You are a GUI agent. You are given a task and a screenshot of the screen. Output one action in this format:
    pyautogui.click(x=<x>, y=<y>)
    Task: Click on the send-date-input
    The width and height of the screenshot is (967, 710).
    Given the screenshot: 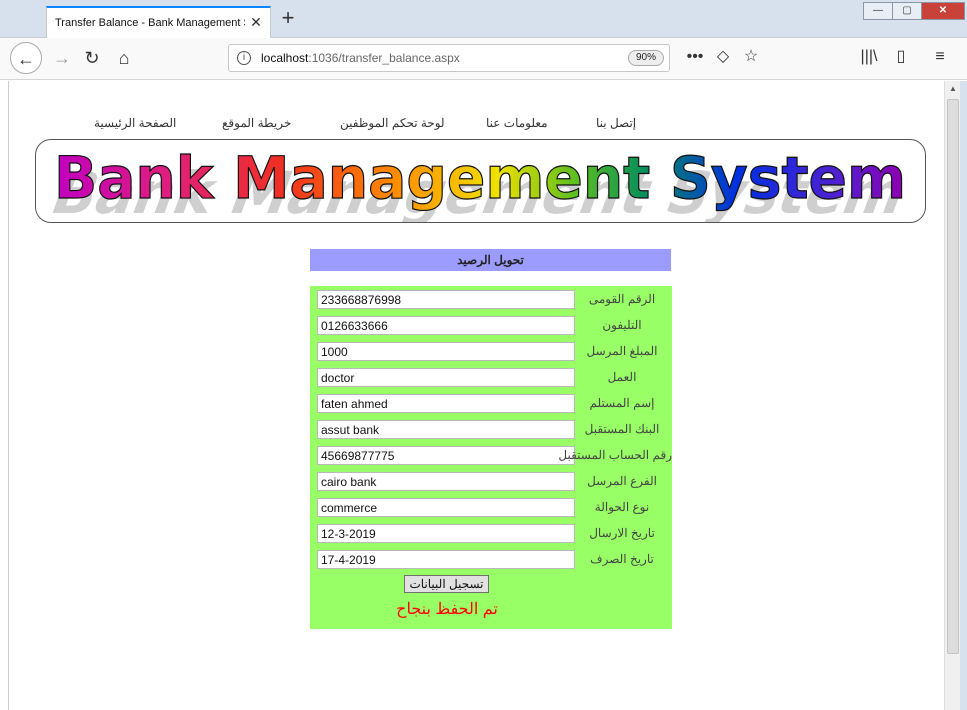 What is the action you would take?
    pyautogui.click(x=446, y=533)
    